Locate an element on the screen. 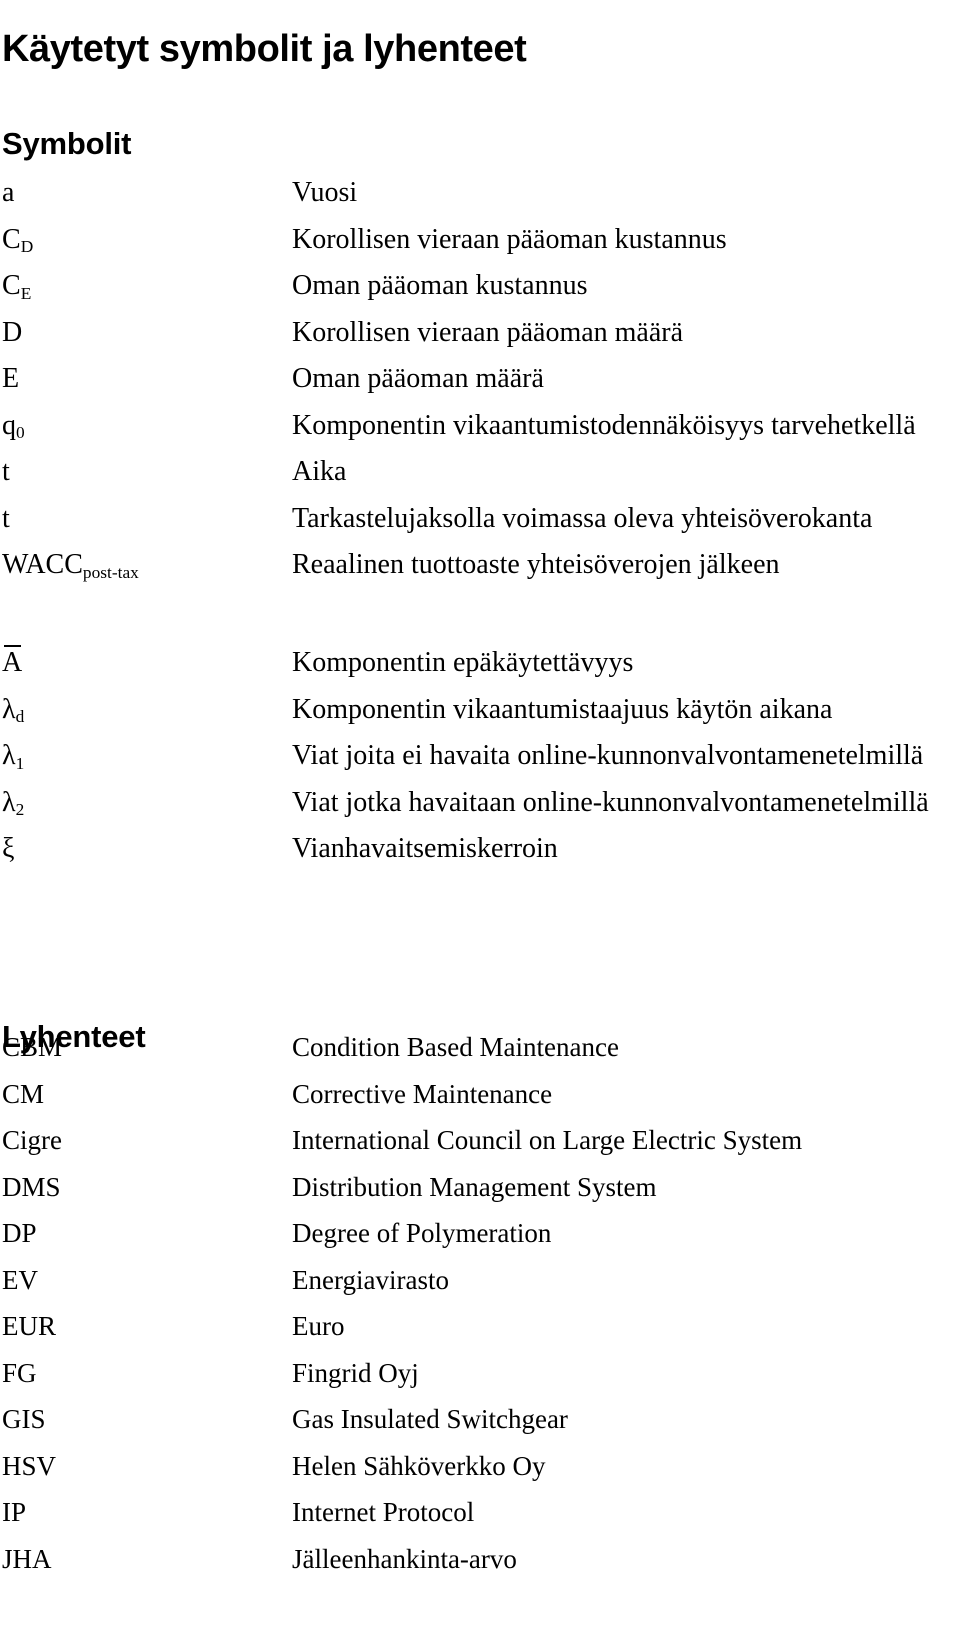 This screenshot has width=960, height=1647. symbol-glyph: ξ is located at coordinates (8, 848).